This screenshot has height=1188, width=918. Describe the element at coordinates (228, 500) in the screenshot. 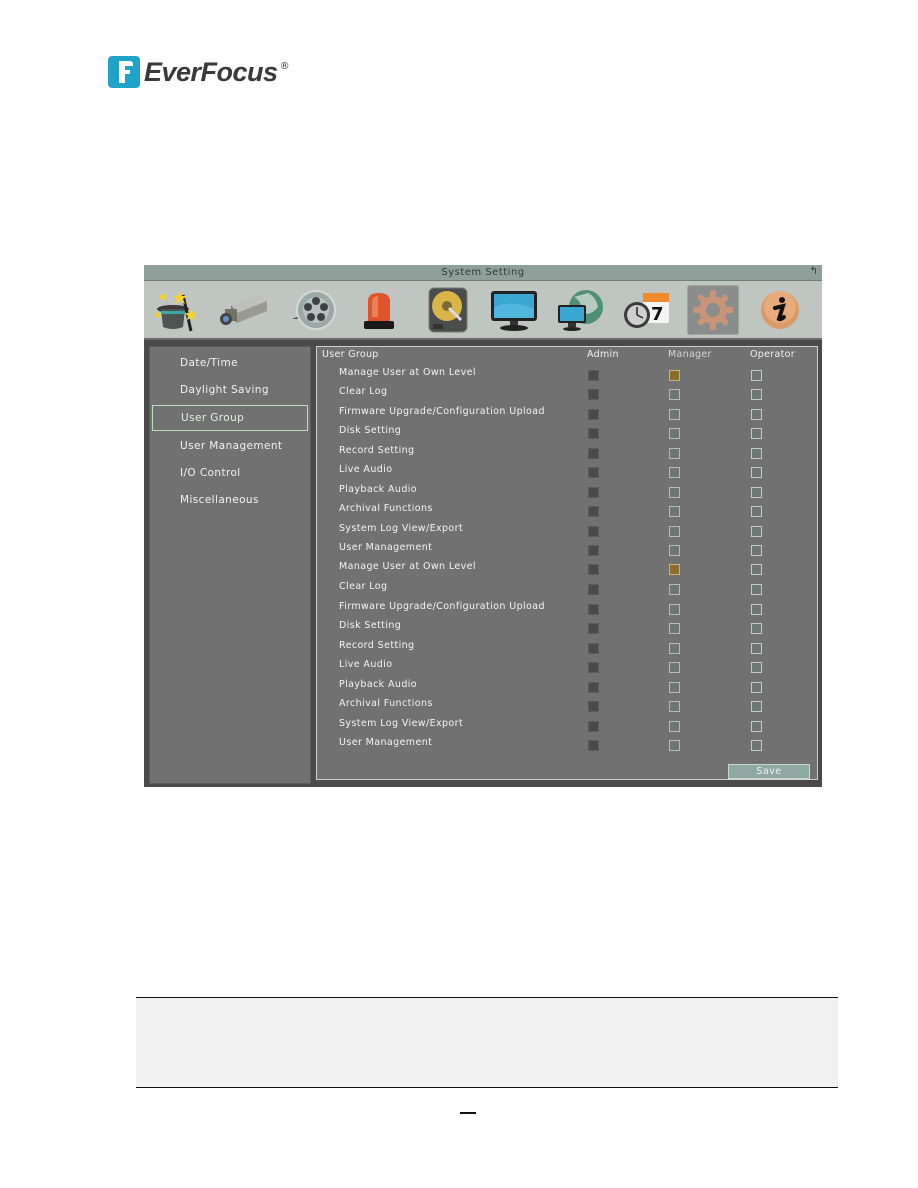

I see `sidebar-item-miscellaneous: Miscellaneous` at that location.